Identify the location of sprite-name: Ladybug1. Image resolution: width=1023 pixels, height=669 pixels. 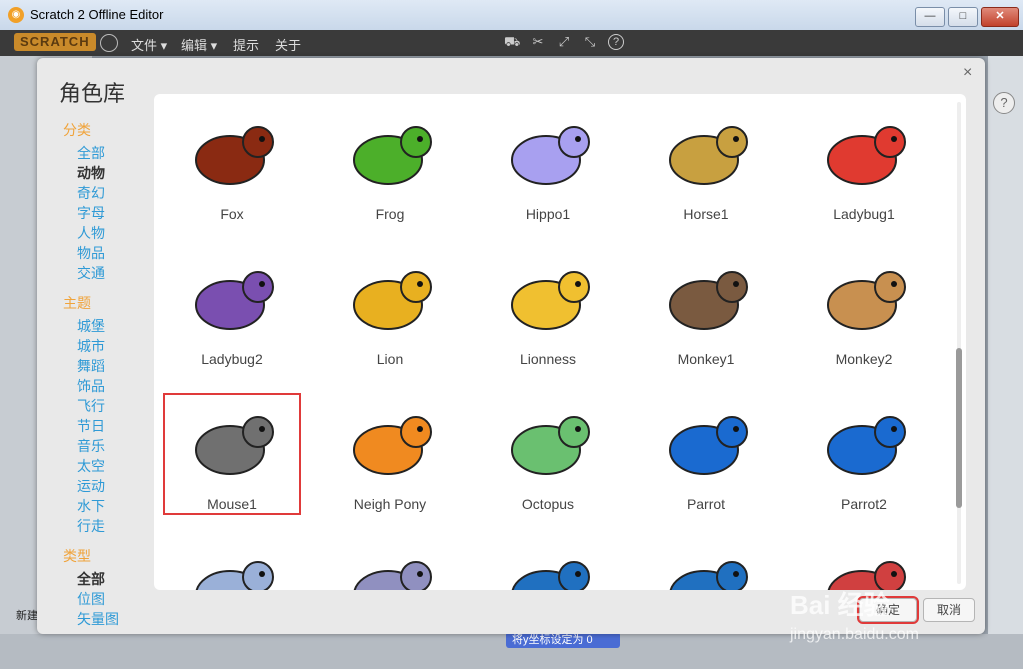
(864, 214).